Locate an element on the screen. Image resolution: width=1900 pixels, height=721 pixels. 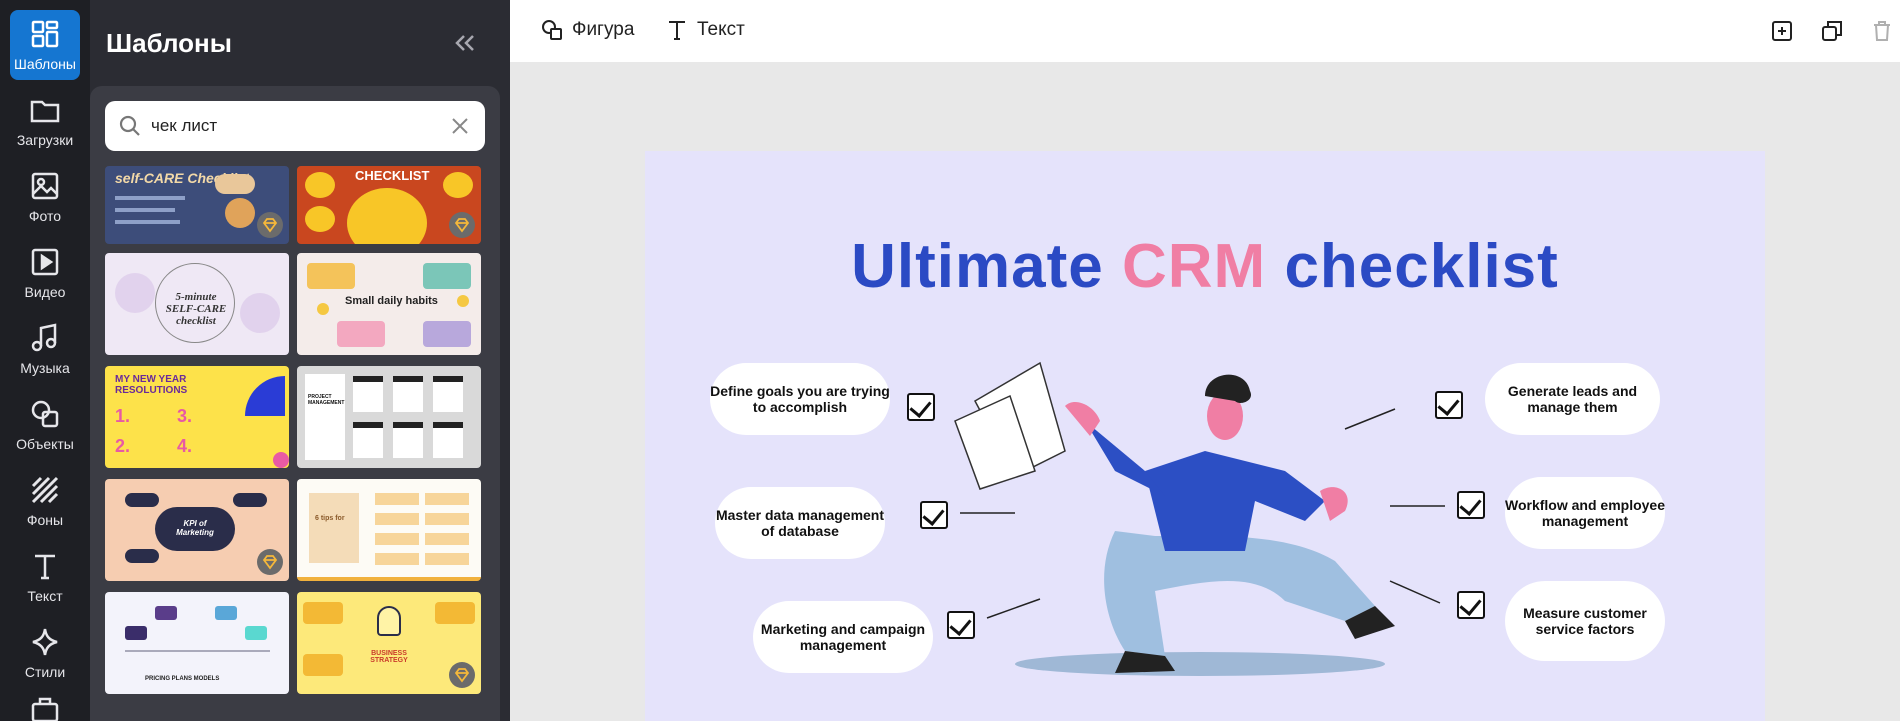
shape-button: Фигура is located at coordinates (587, 30).